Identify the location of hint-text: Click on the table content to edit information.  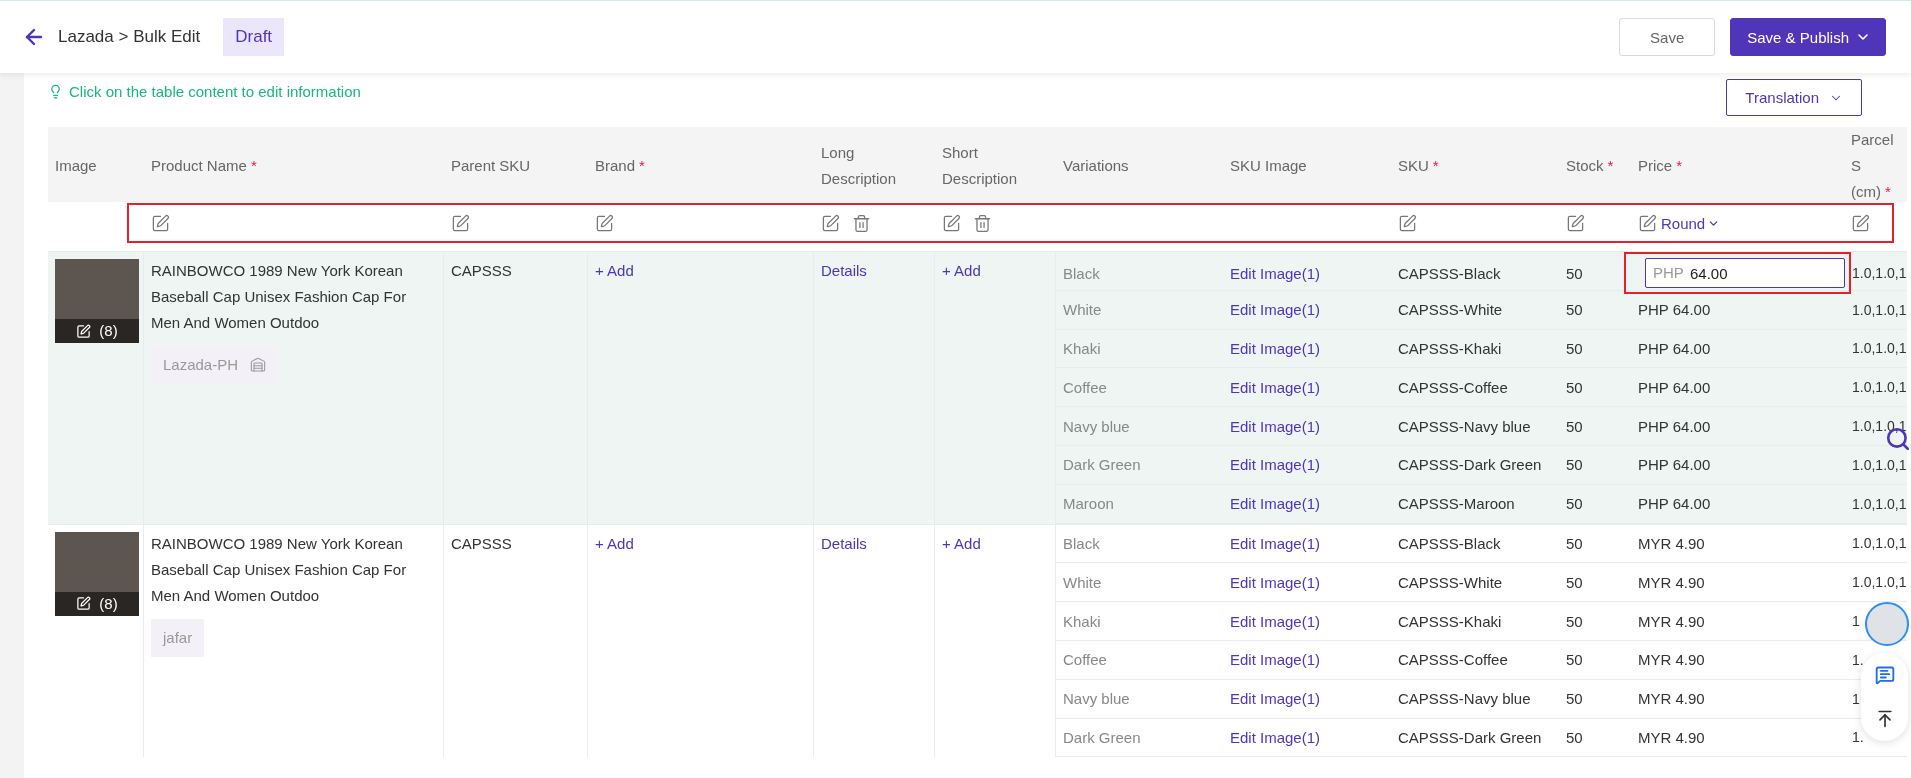
(204, 91).